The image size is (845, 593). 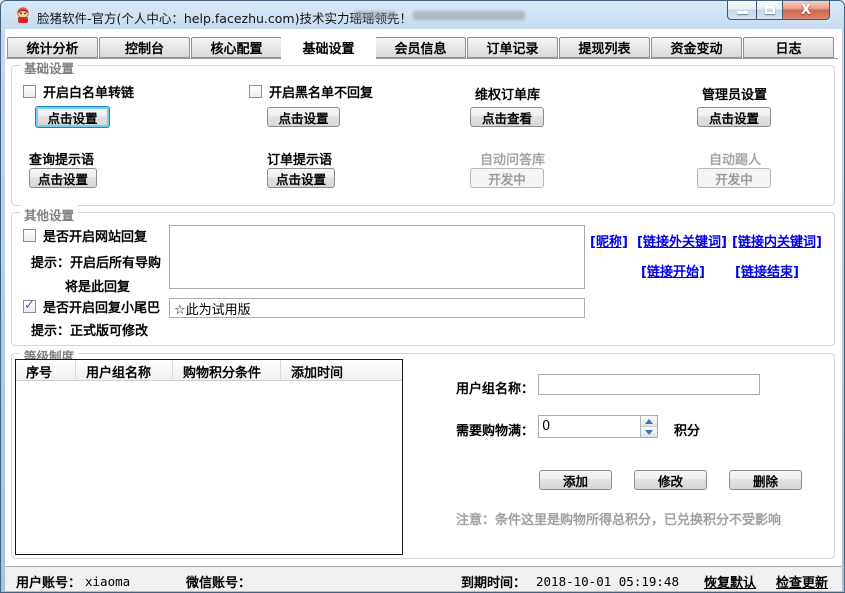 What do you see at coordinates (303, 117) in the screenshot?
I see `black-list-settings-button: 点击设置` at bounding box center [303, 117].